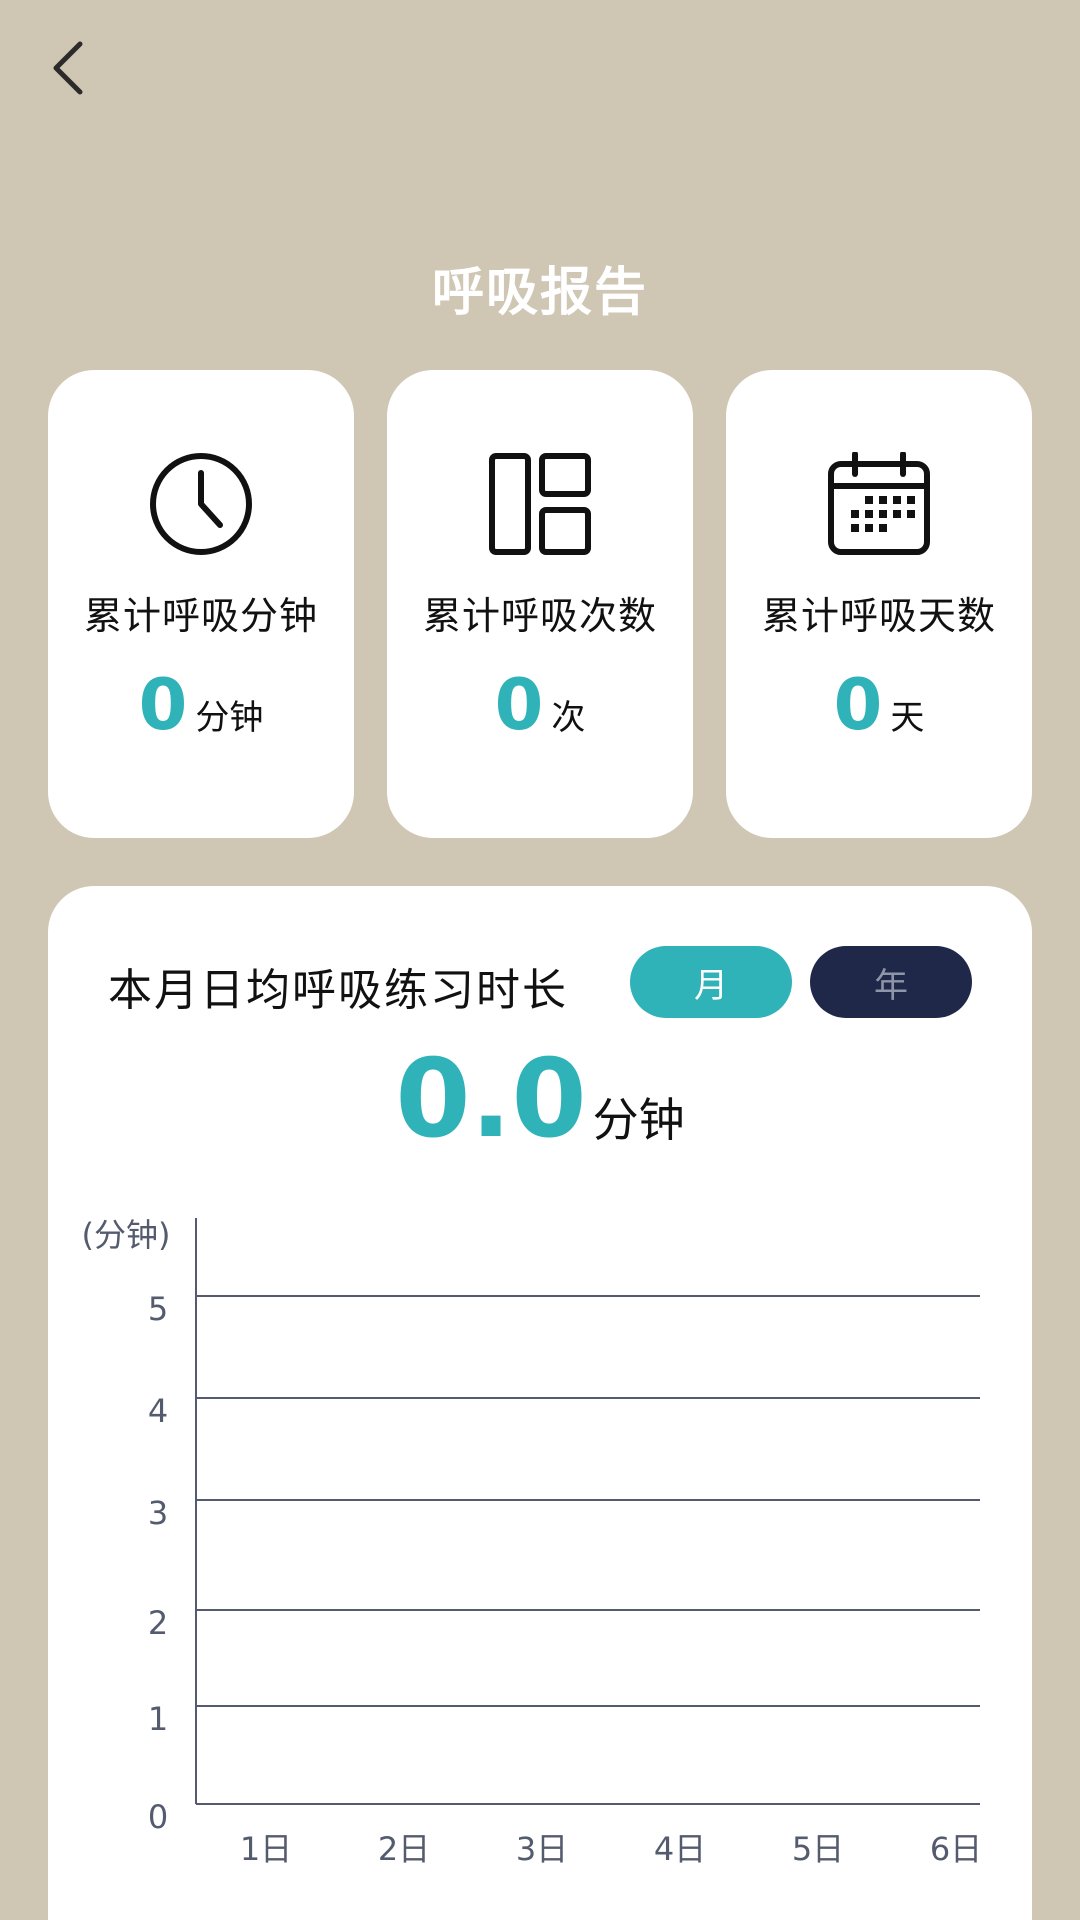 This screenshot has width=1080, height=1920. What do you see at coordinates (229, 718) in the screenshot?
I see `stat-unit: 分钟` at bounding box center [229, 718].